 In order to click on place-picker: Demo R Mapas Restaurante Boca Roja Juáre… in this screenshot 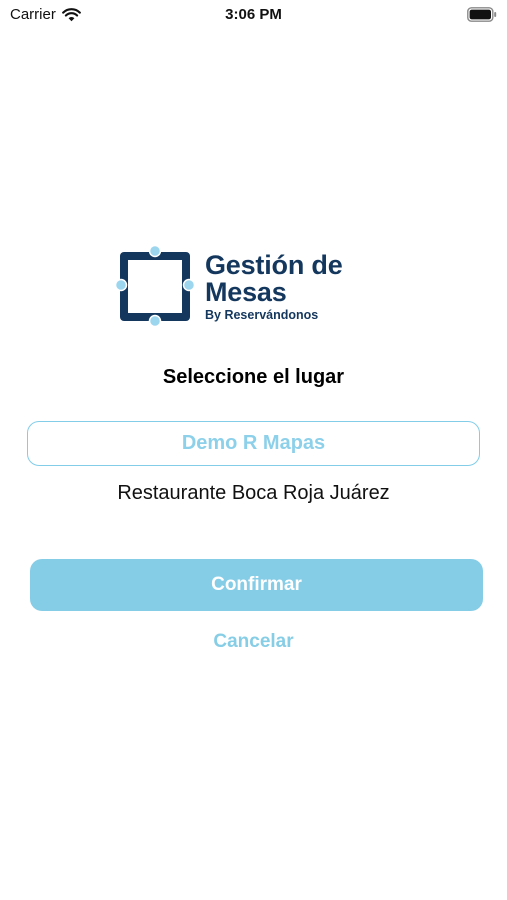, I will do `click(253, 470)`.